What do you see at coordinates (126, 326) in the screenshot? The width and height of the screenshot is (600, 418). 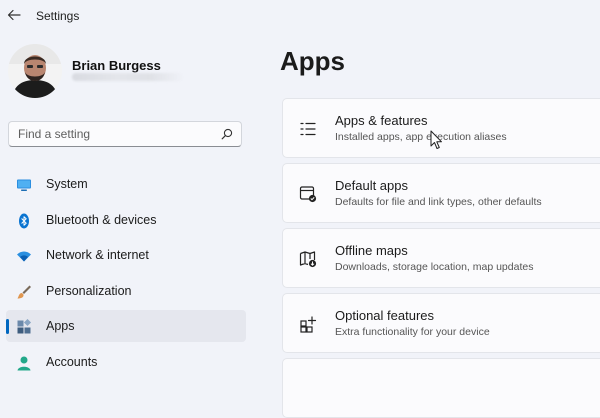 I see `sidebar-item-apps: Apps` at bounding box center [126, 326].